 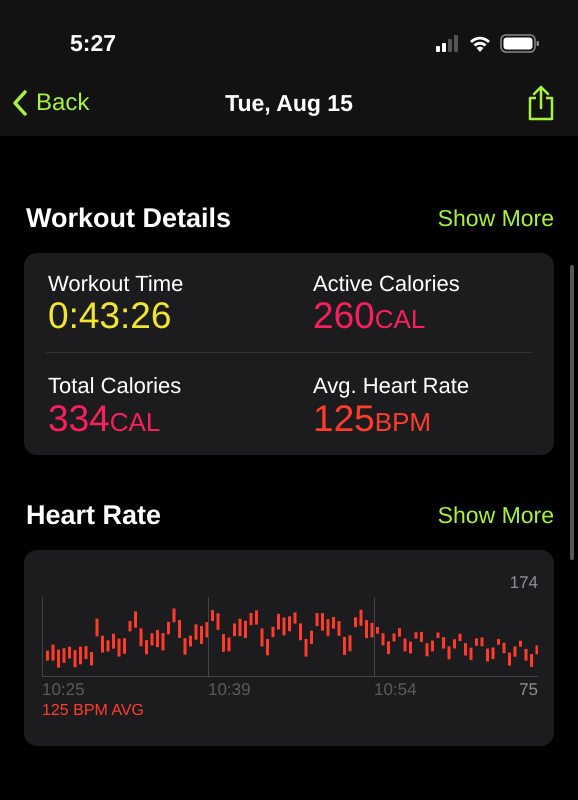 I want to click on axis-label: 10:39, so click(x=229, y=690).